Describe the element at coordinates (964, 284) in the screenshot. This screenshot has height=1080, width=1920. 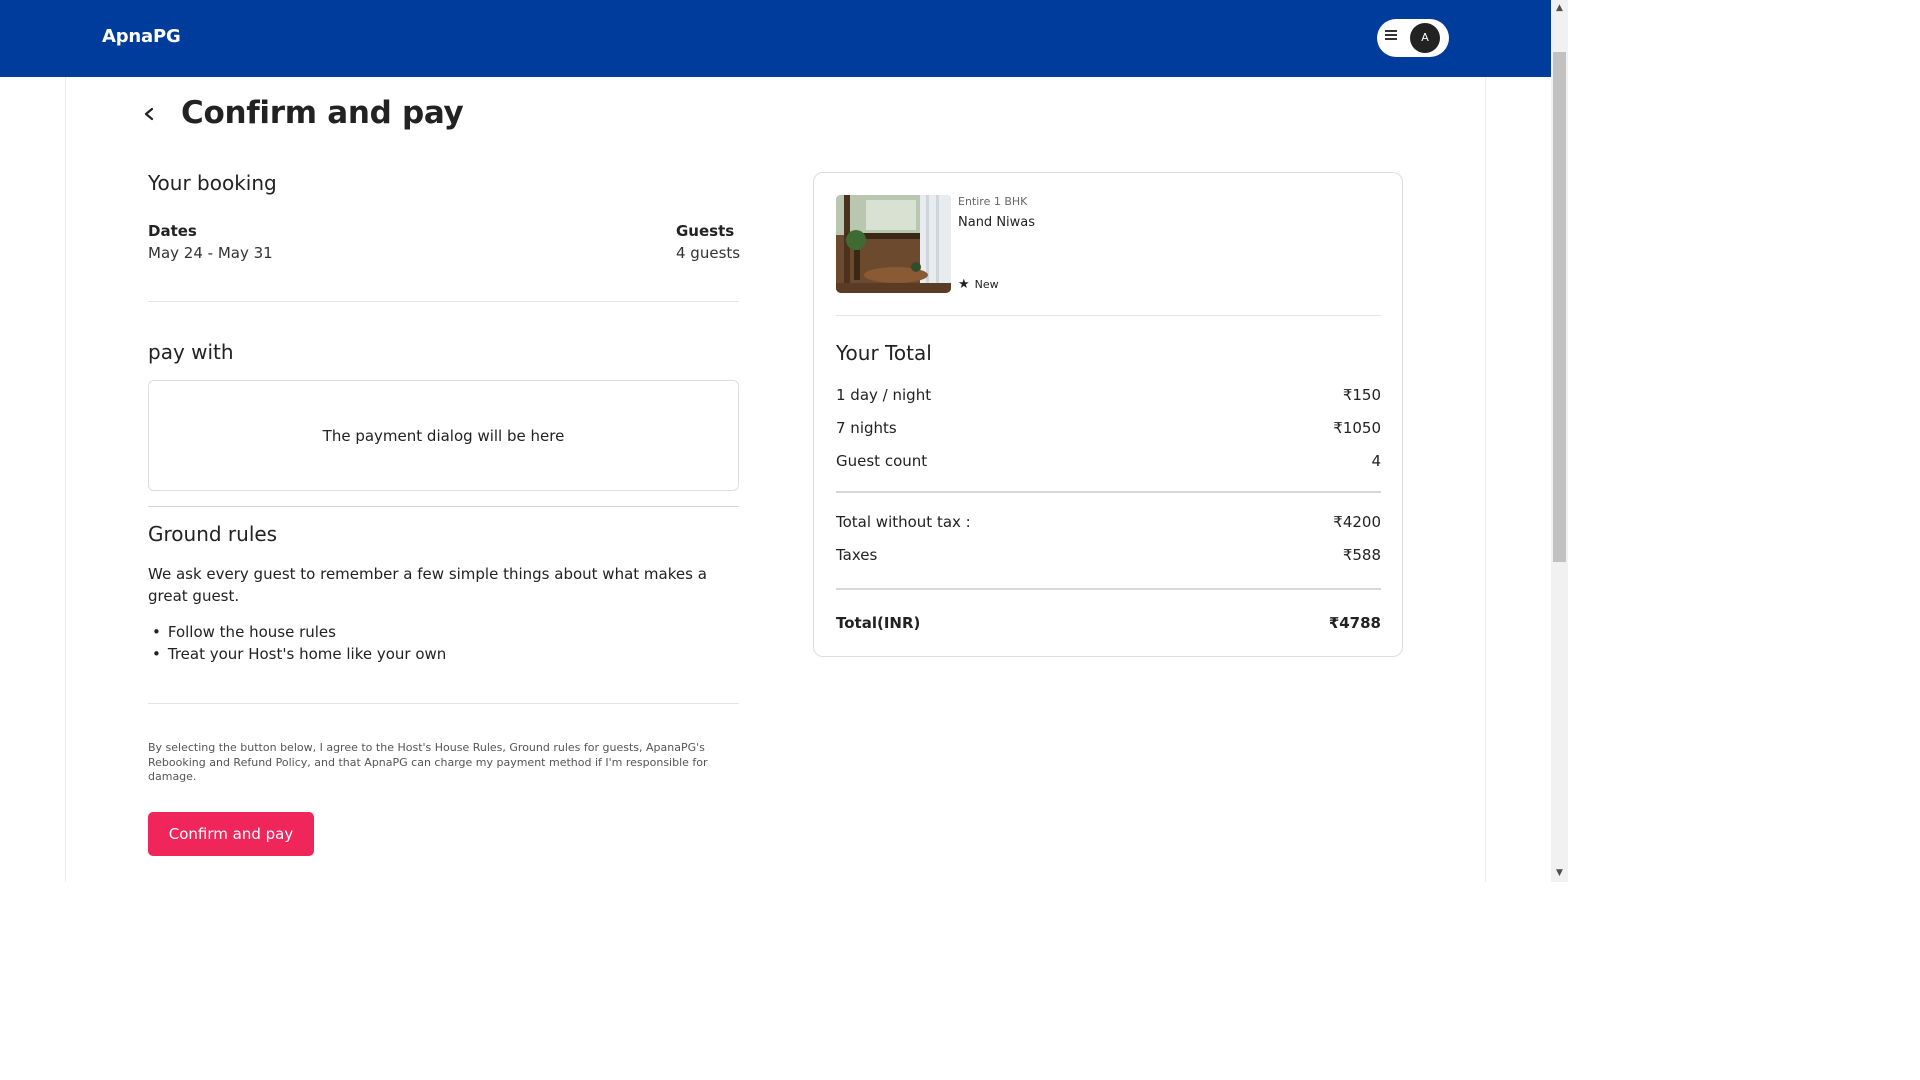
I see `star-icon: ★` at that location.